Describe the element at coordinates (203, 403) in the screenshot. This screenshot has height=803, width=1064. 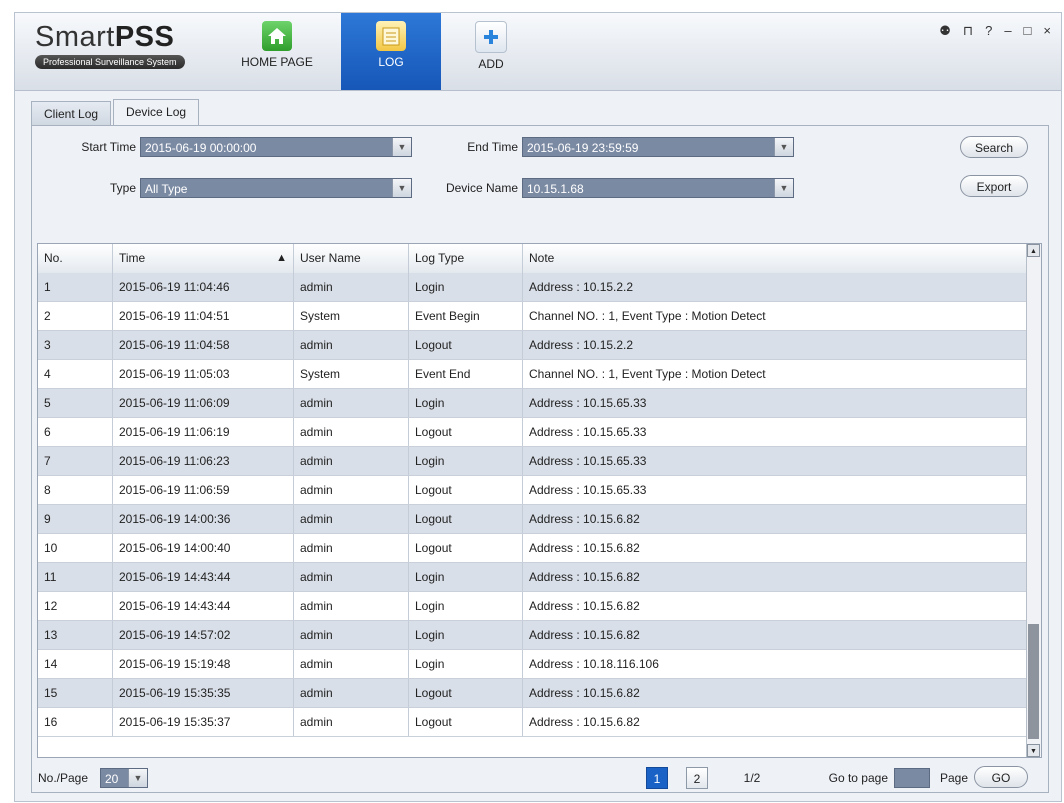
I see `table-cell: 2015-06-19 11:06:09` at that location.